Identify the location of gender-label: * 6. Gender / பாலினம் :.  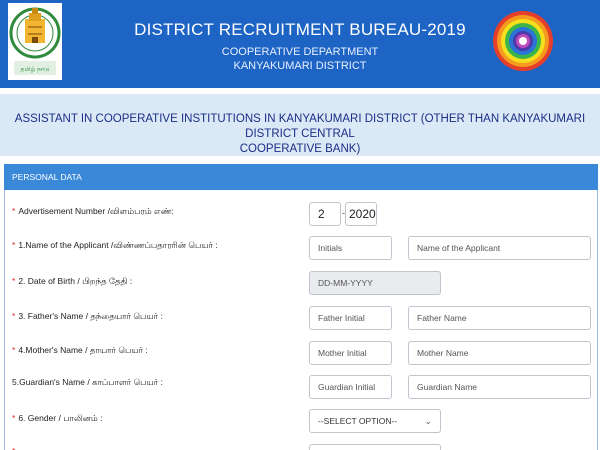
(57, 419).